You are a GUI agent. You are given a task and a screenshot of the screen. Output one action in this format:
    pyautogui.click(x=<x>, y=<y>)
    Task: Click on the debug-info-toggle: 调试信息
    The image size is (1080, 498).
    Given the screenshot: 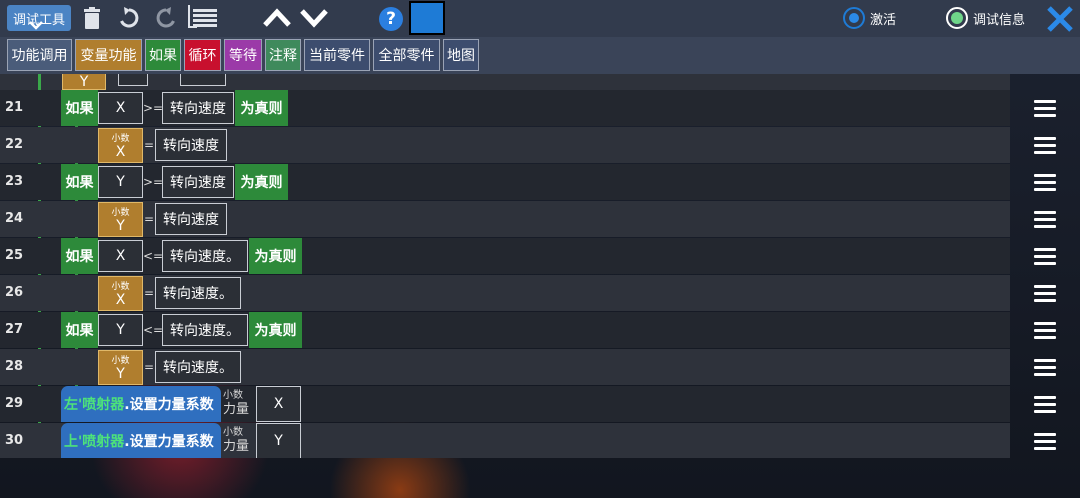 What is the action you would take?
    pyautogui.click(x=985, y=18)
    